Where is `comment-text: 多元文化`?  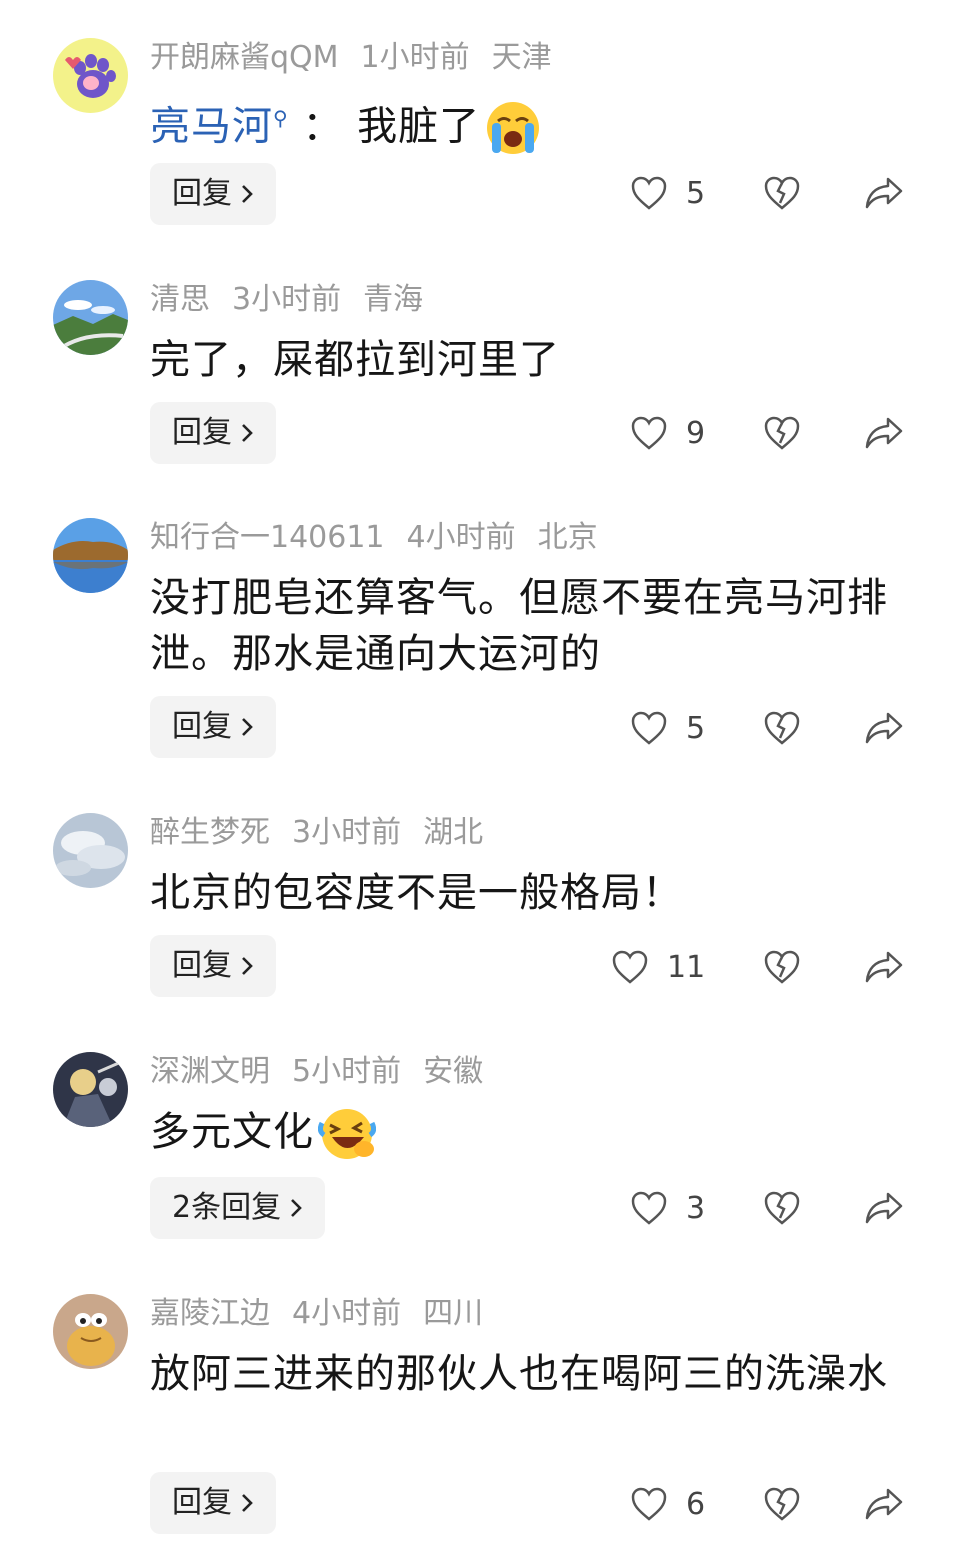
comment-text: 多元文化 is located at coordinates (520, 1133).